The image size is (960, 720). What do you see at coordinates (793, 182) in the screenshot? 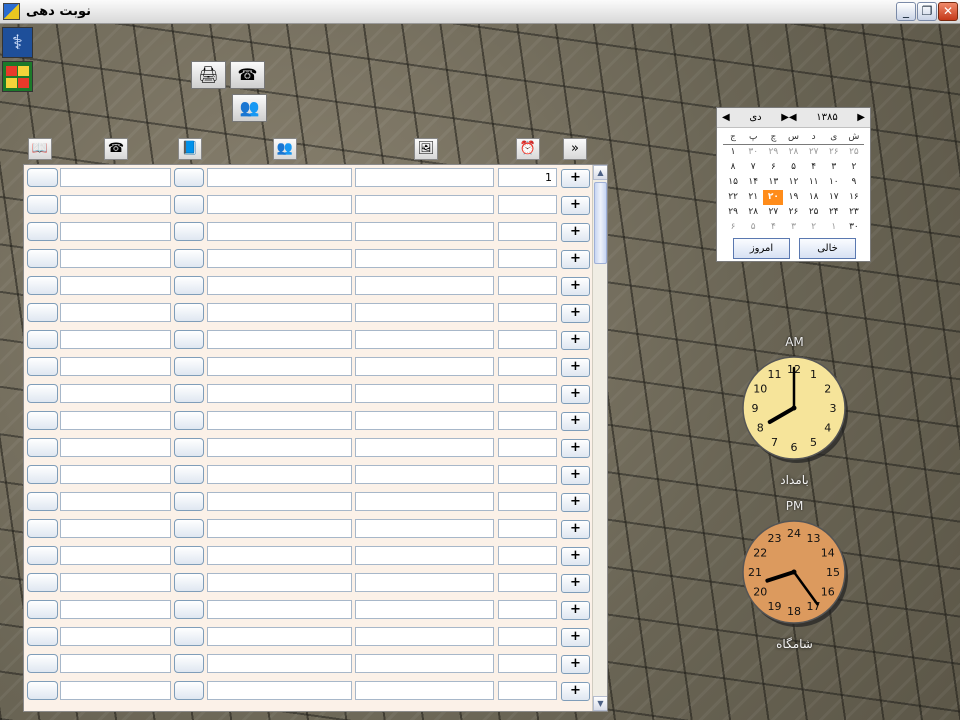
I see `calendar-day: ۱۲` at bounding box center [793, 182].